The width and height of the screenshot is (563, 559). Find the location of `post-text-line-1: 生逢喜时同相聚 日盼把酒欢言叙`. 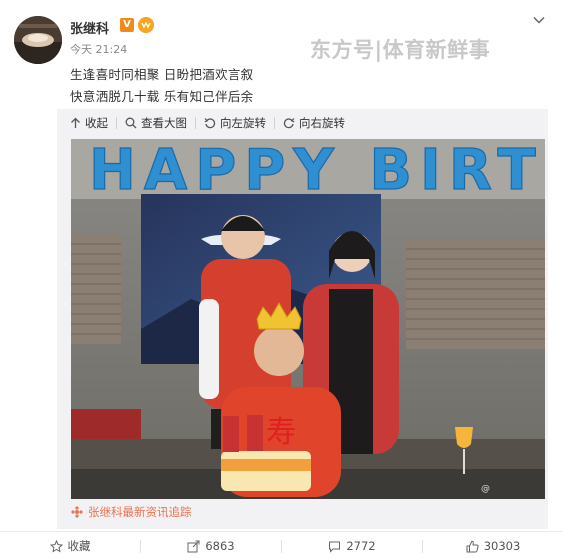

post-text-line-1: 生逢喜时同相聚 日盼把酒欢言叙 is located at coordinates (162, 74).